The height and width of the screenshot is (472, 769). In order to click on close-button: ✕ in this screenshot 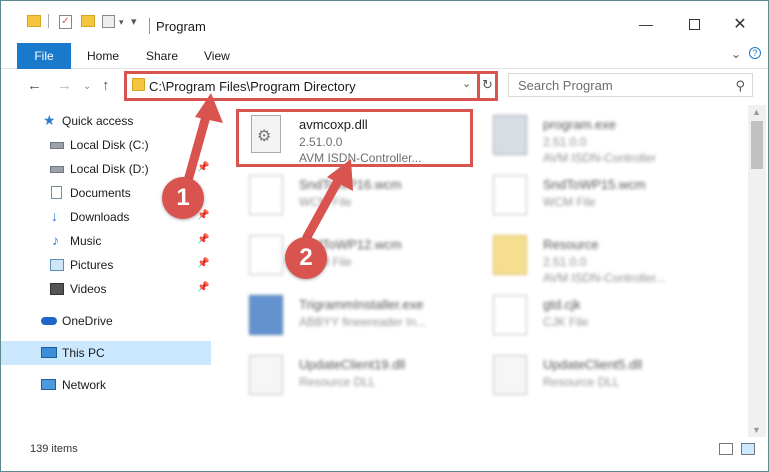, I will do `click(740, 24)`.